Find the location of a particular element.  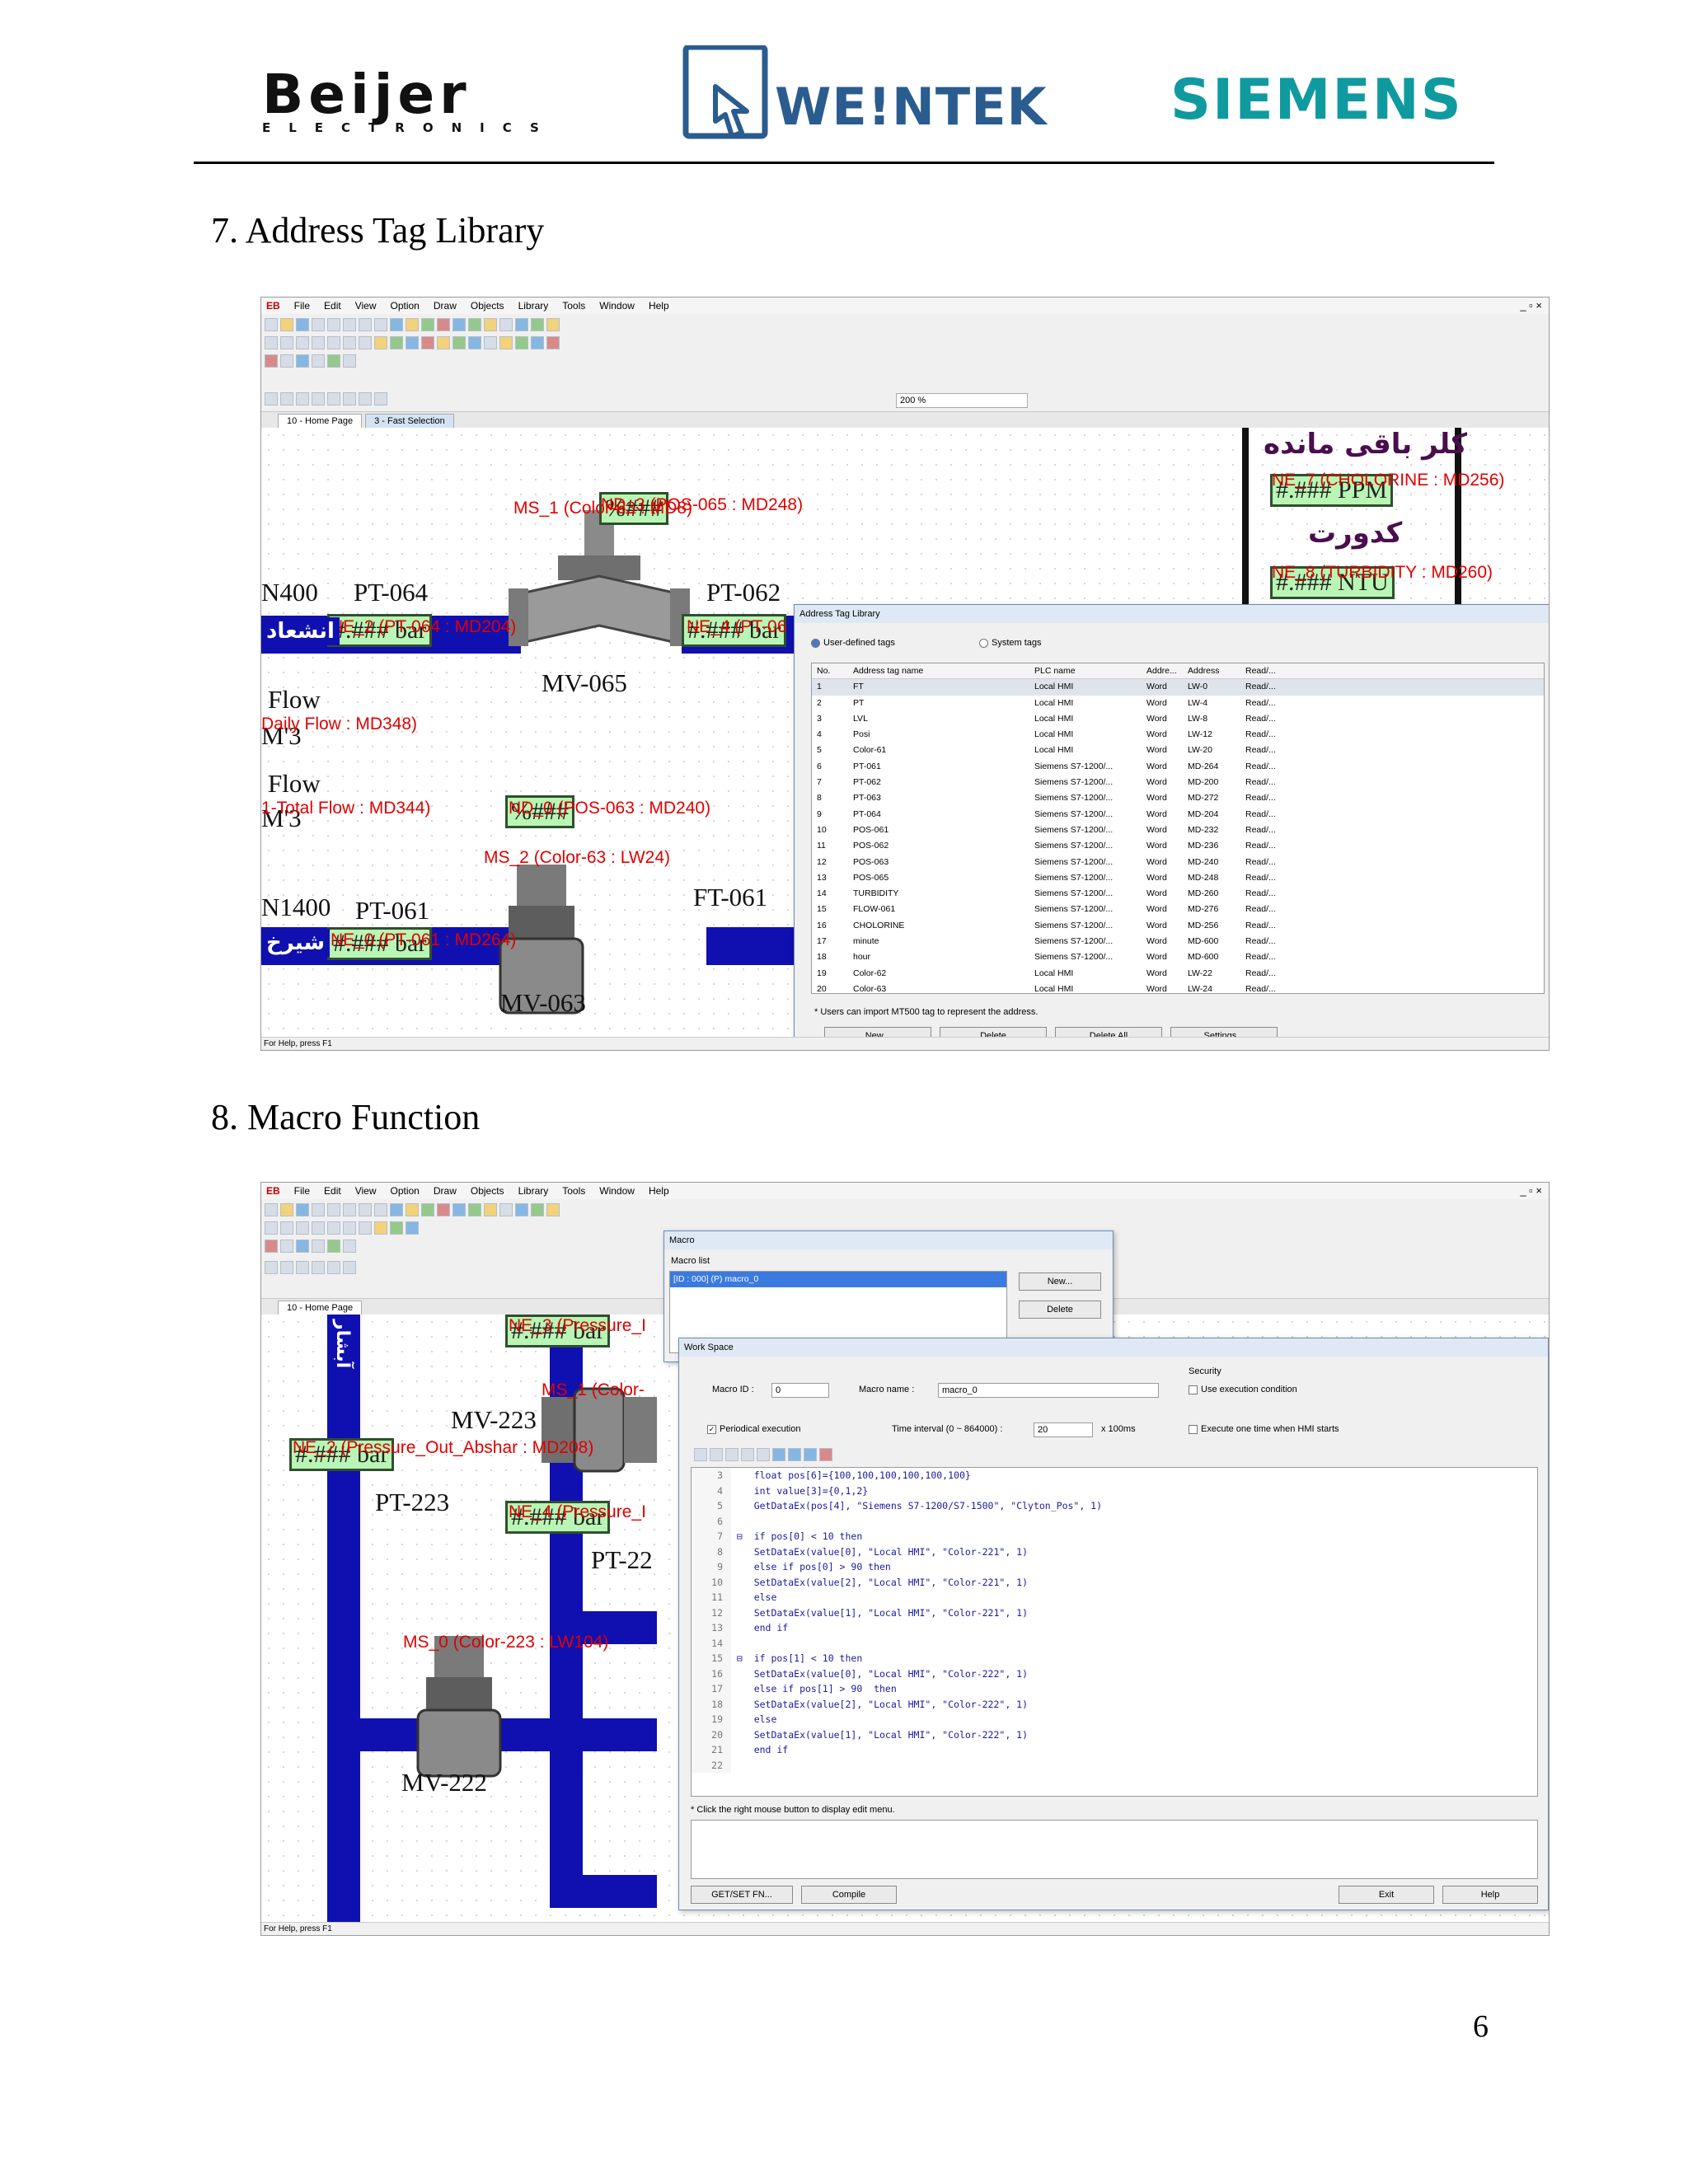

code-line: 14 is located at coordinates (1115, 1643).